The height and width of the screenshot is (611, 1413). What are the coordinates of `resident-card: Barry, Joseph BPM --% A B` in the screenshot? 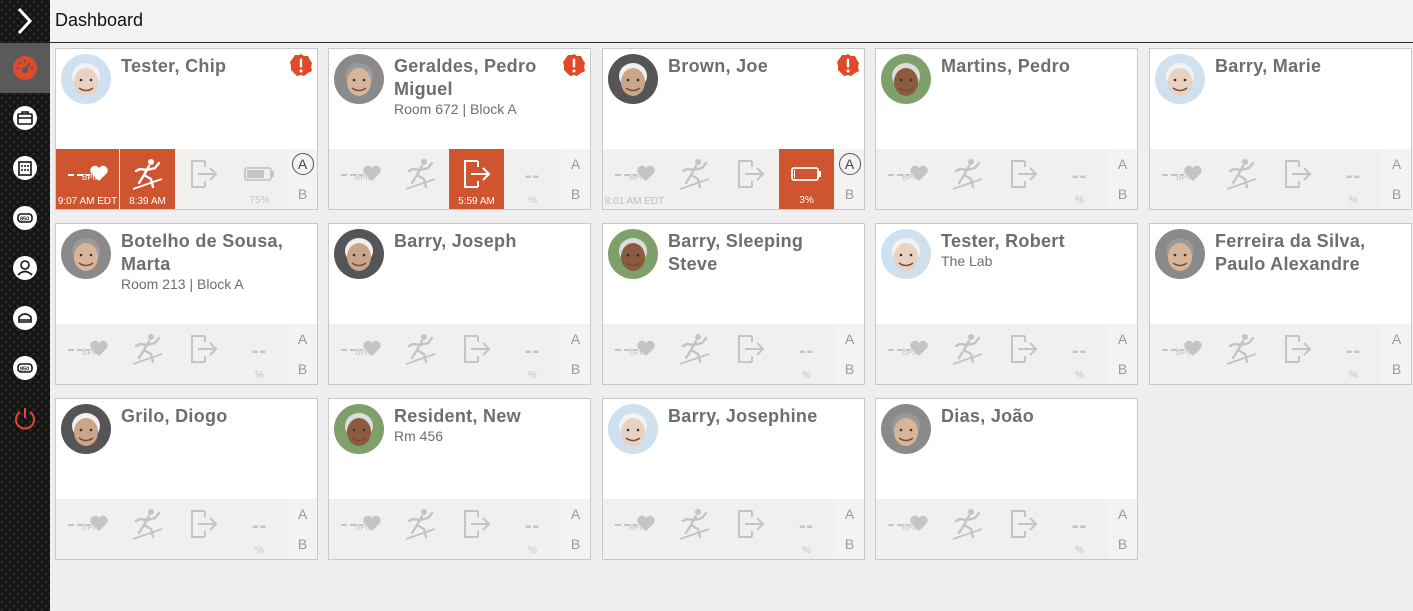 It's located at (459, 304).